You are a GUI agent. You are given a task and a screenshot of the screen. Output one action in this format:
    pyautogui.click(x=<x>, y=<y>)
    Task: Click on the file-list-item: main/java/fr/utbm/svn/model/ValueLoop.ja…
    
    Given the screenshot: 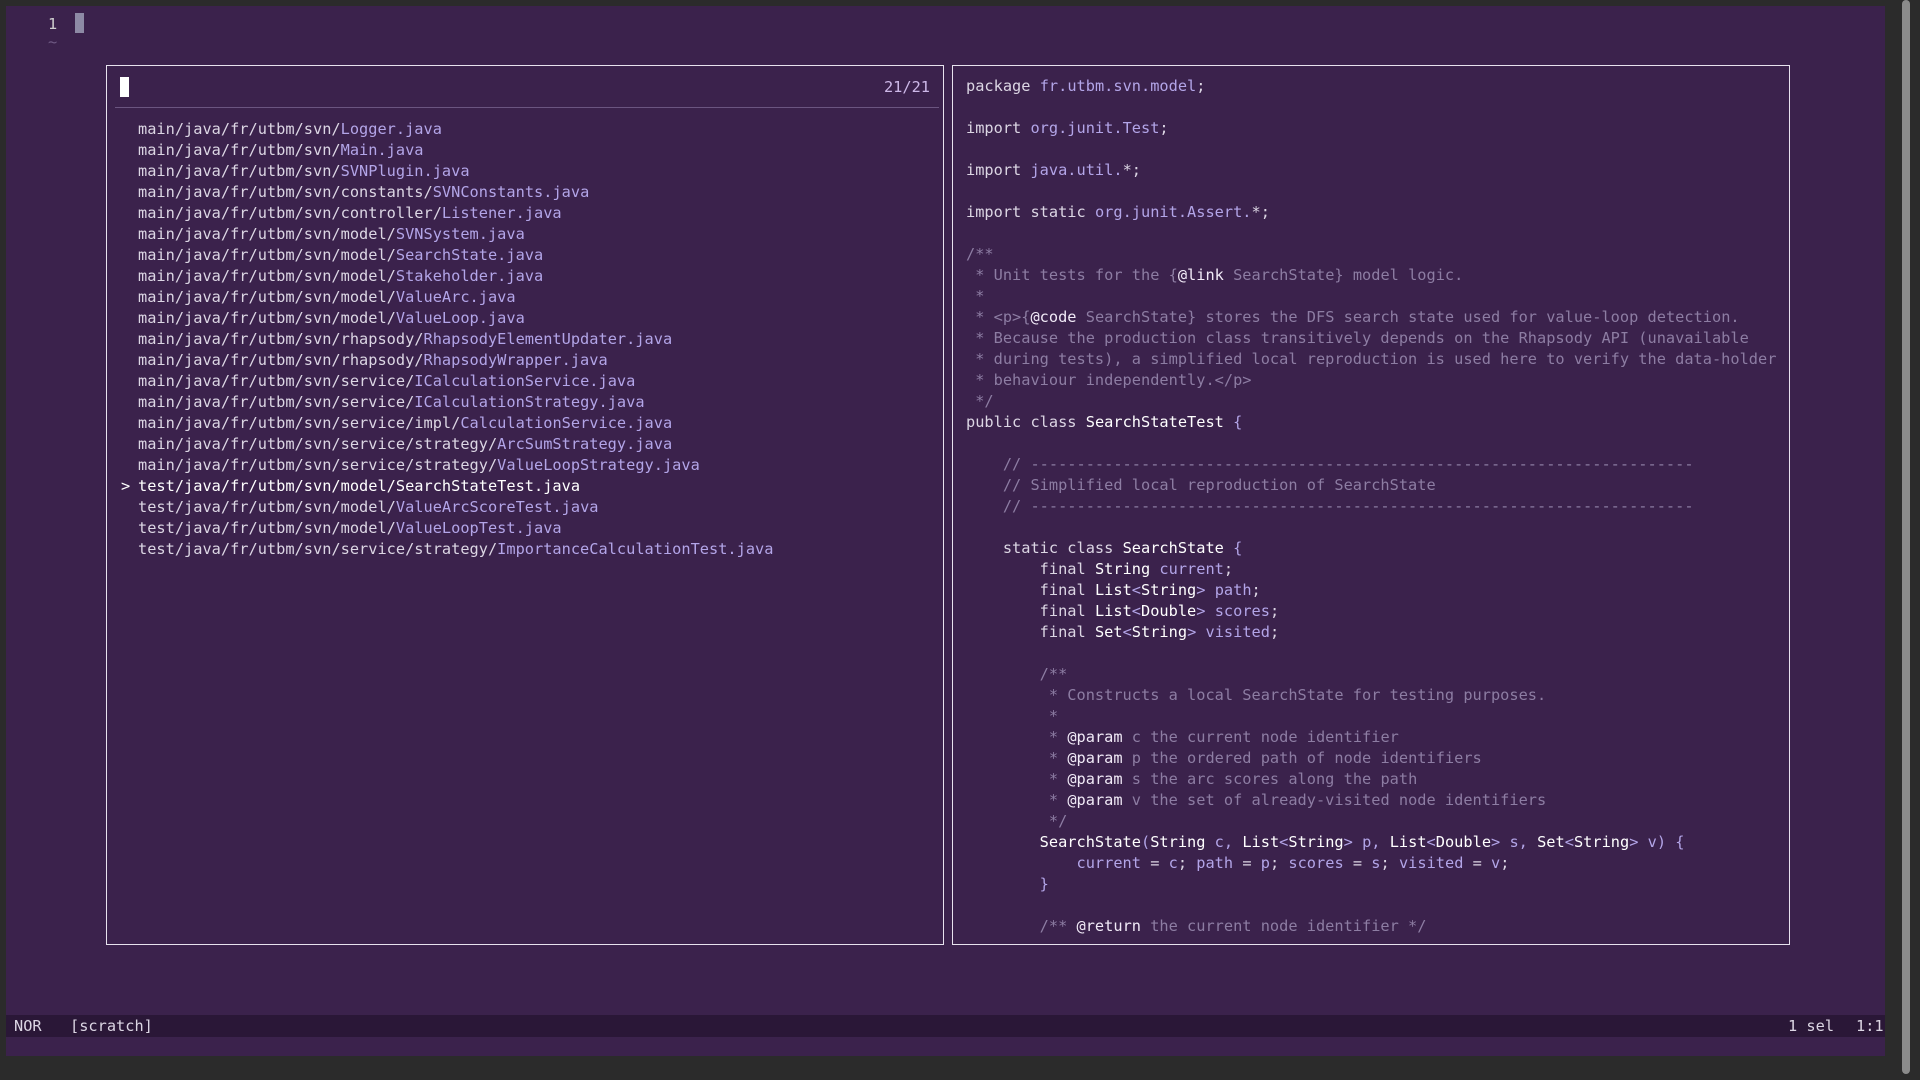 What is the action you would take?
    pyautogui.click(x=447, y=318)
    